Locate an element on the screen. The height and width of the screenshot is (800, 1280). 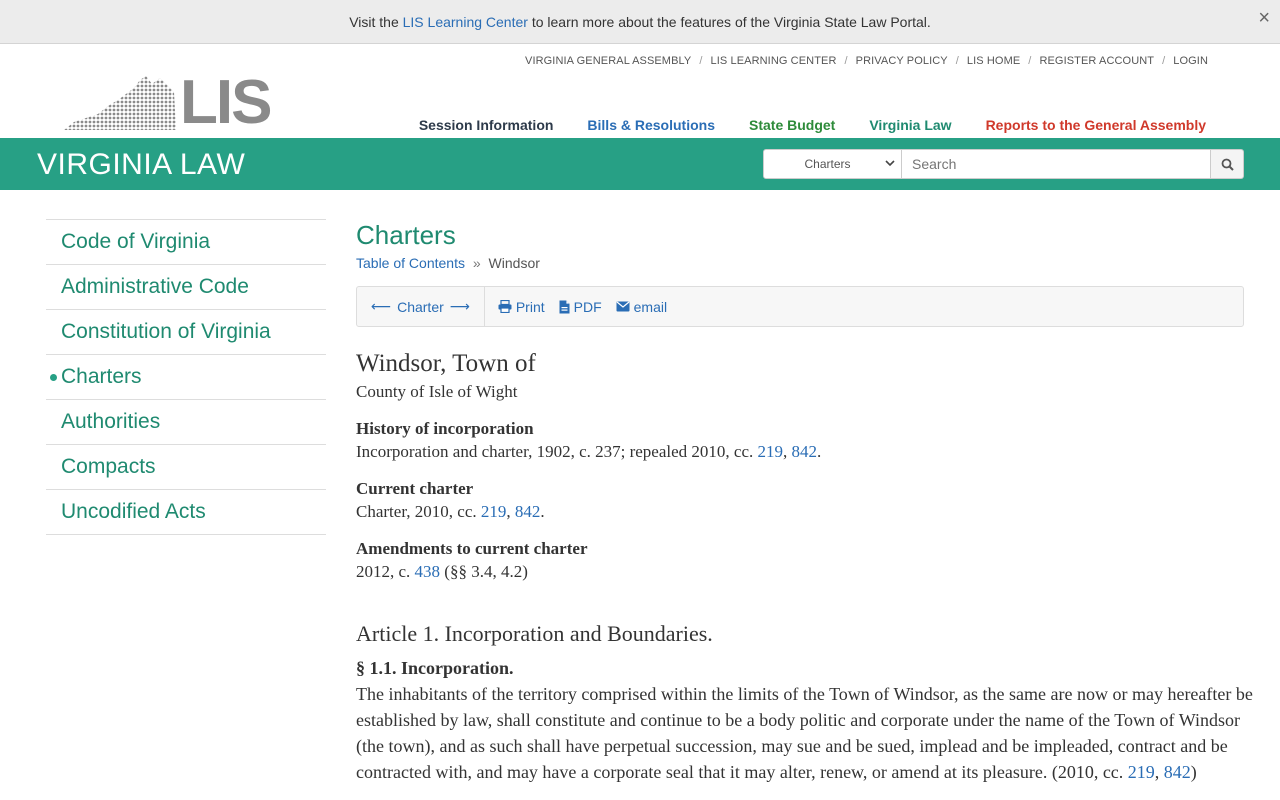
document-tools: Print PDF email is located at coordinates (576, 307).